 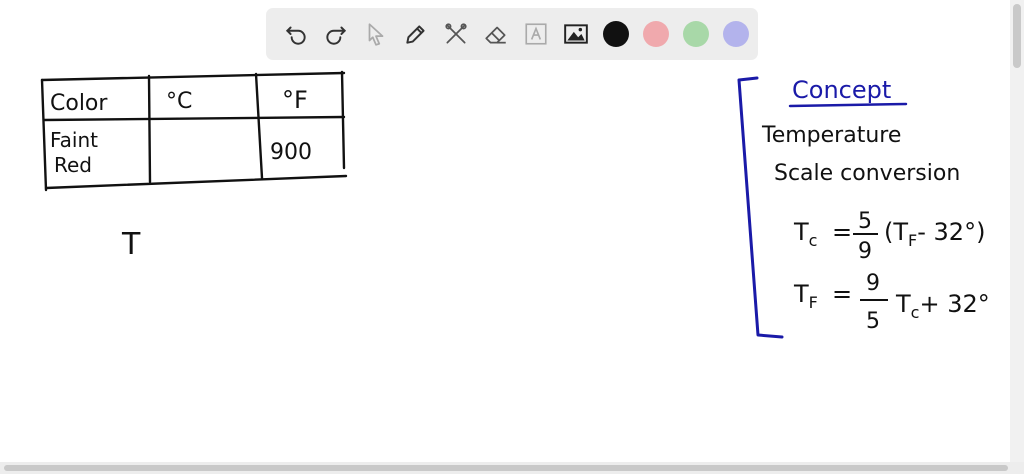 What do you see at coordinates (805, 234) in the screenshot?
I see `formula1-lhs: Tc` at bounding box center [805, 234].